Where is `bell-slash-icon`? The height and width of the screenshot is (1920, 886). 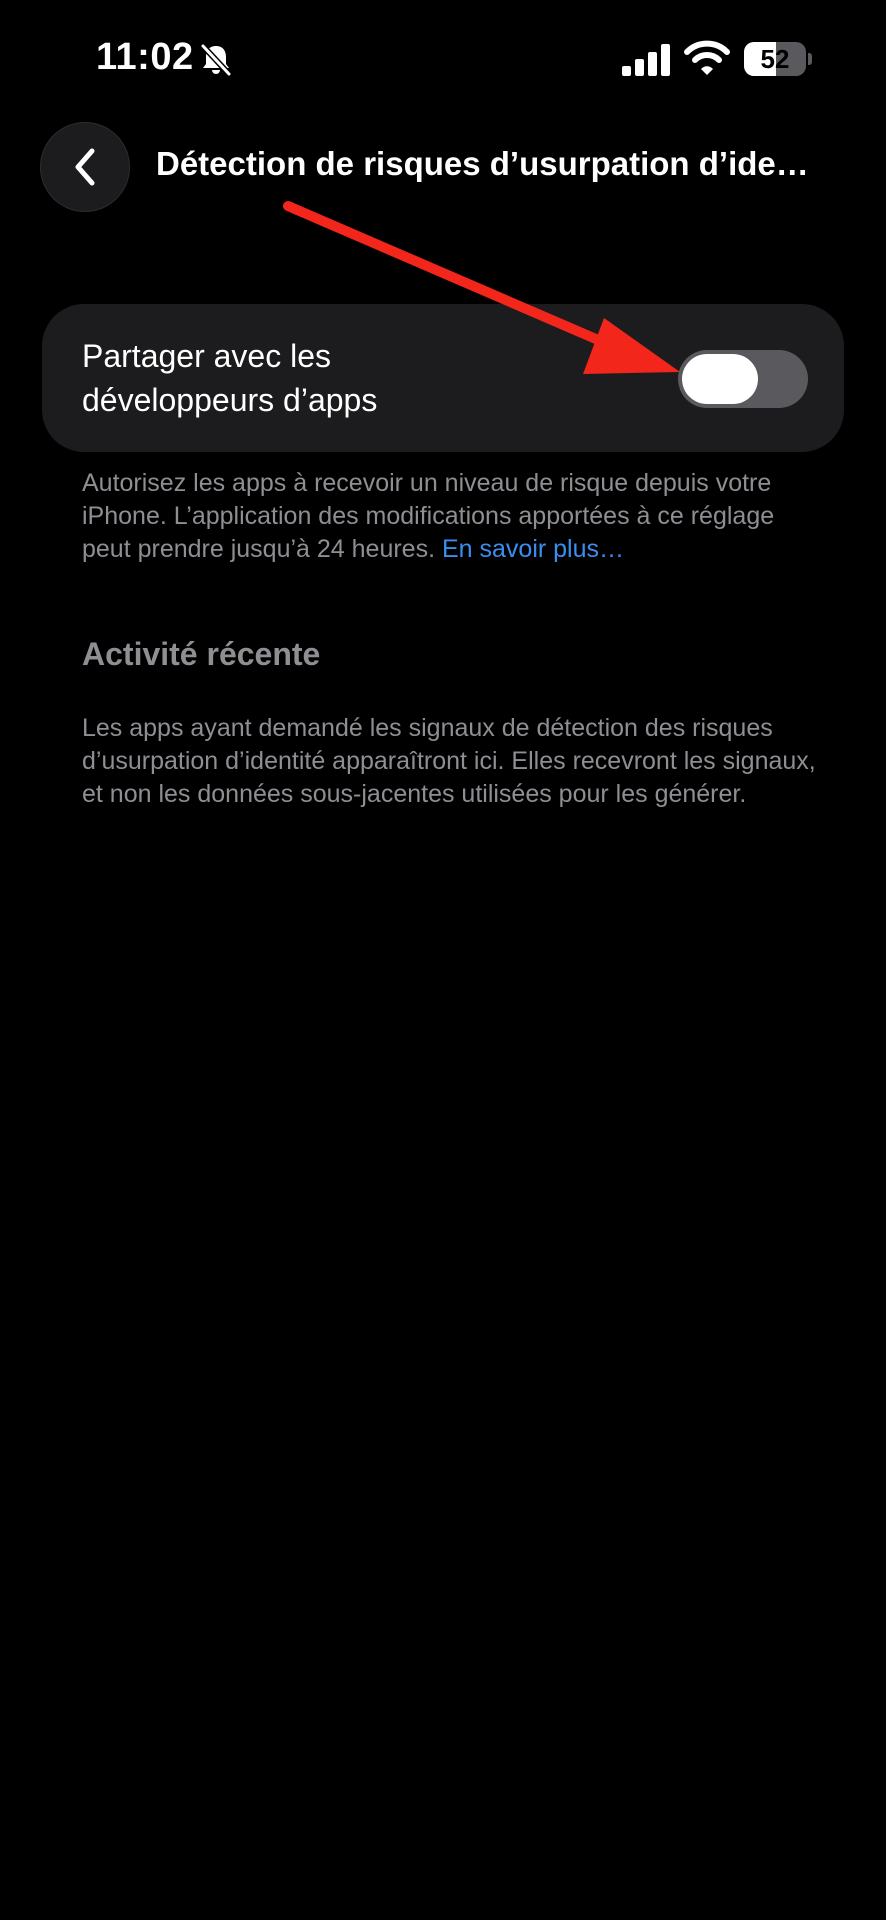
bell-slash-icon is located at coordinates (216, 60).